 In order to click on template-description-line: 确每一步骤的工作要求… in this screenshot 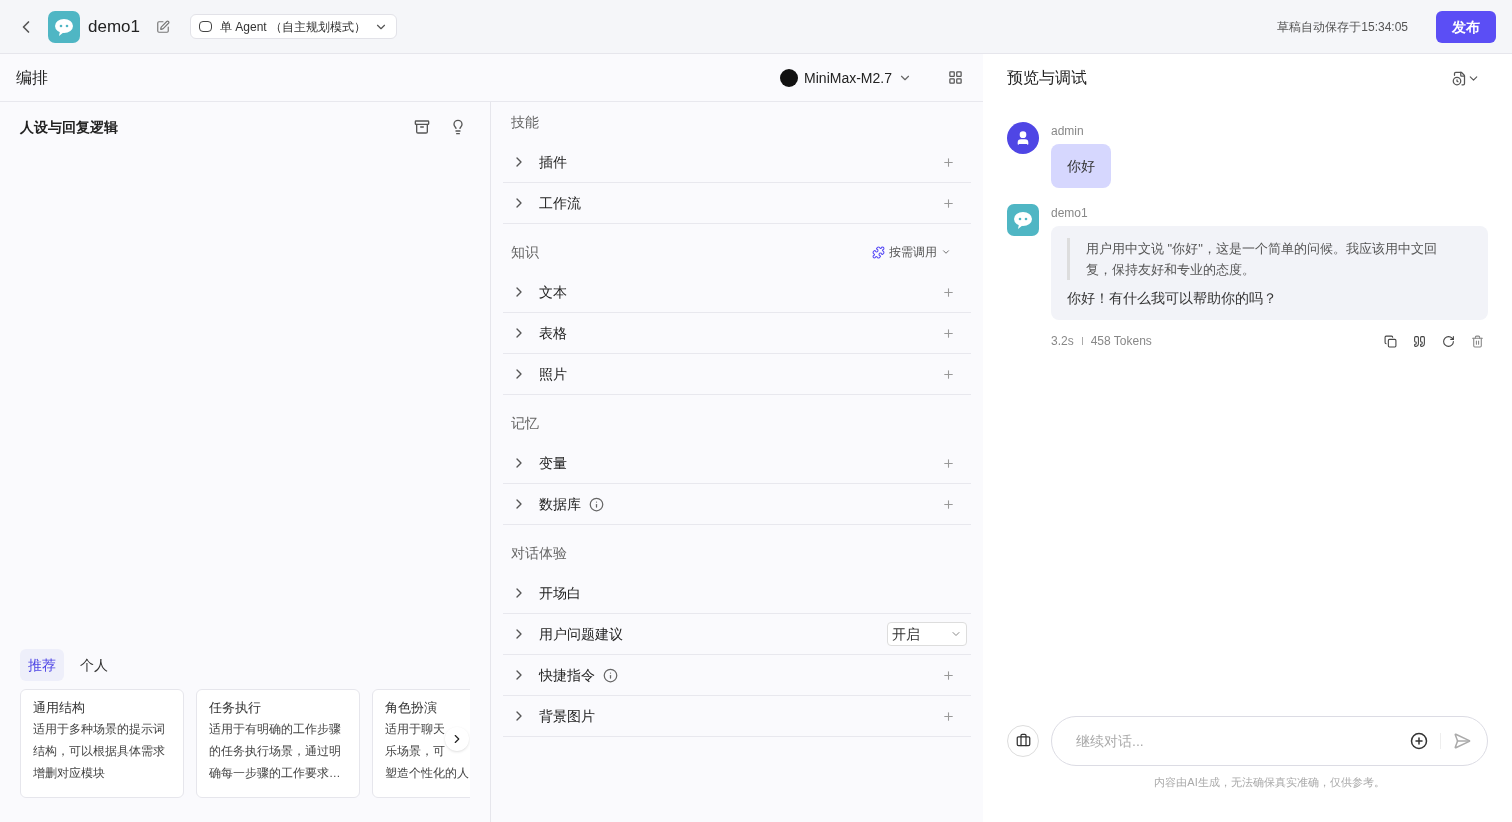, I will do `click(275, 773)`.